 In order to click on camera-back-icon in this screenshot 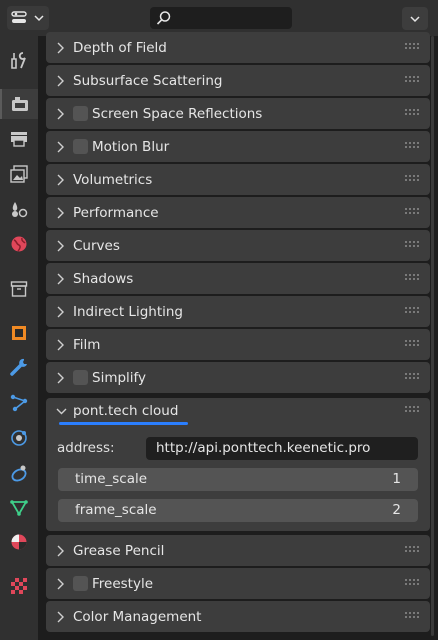, I will do `click(20, 104)`.